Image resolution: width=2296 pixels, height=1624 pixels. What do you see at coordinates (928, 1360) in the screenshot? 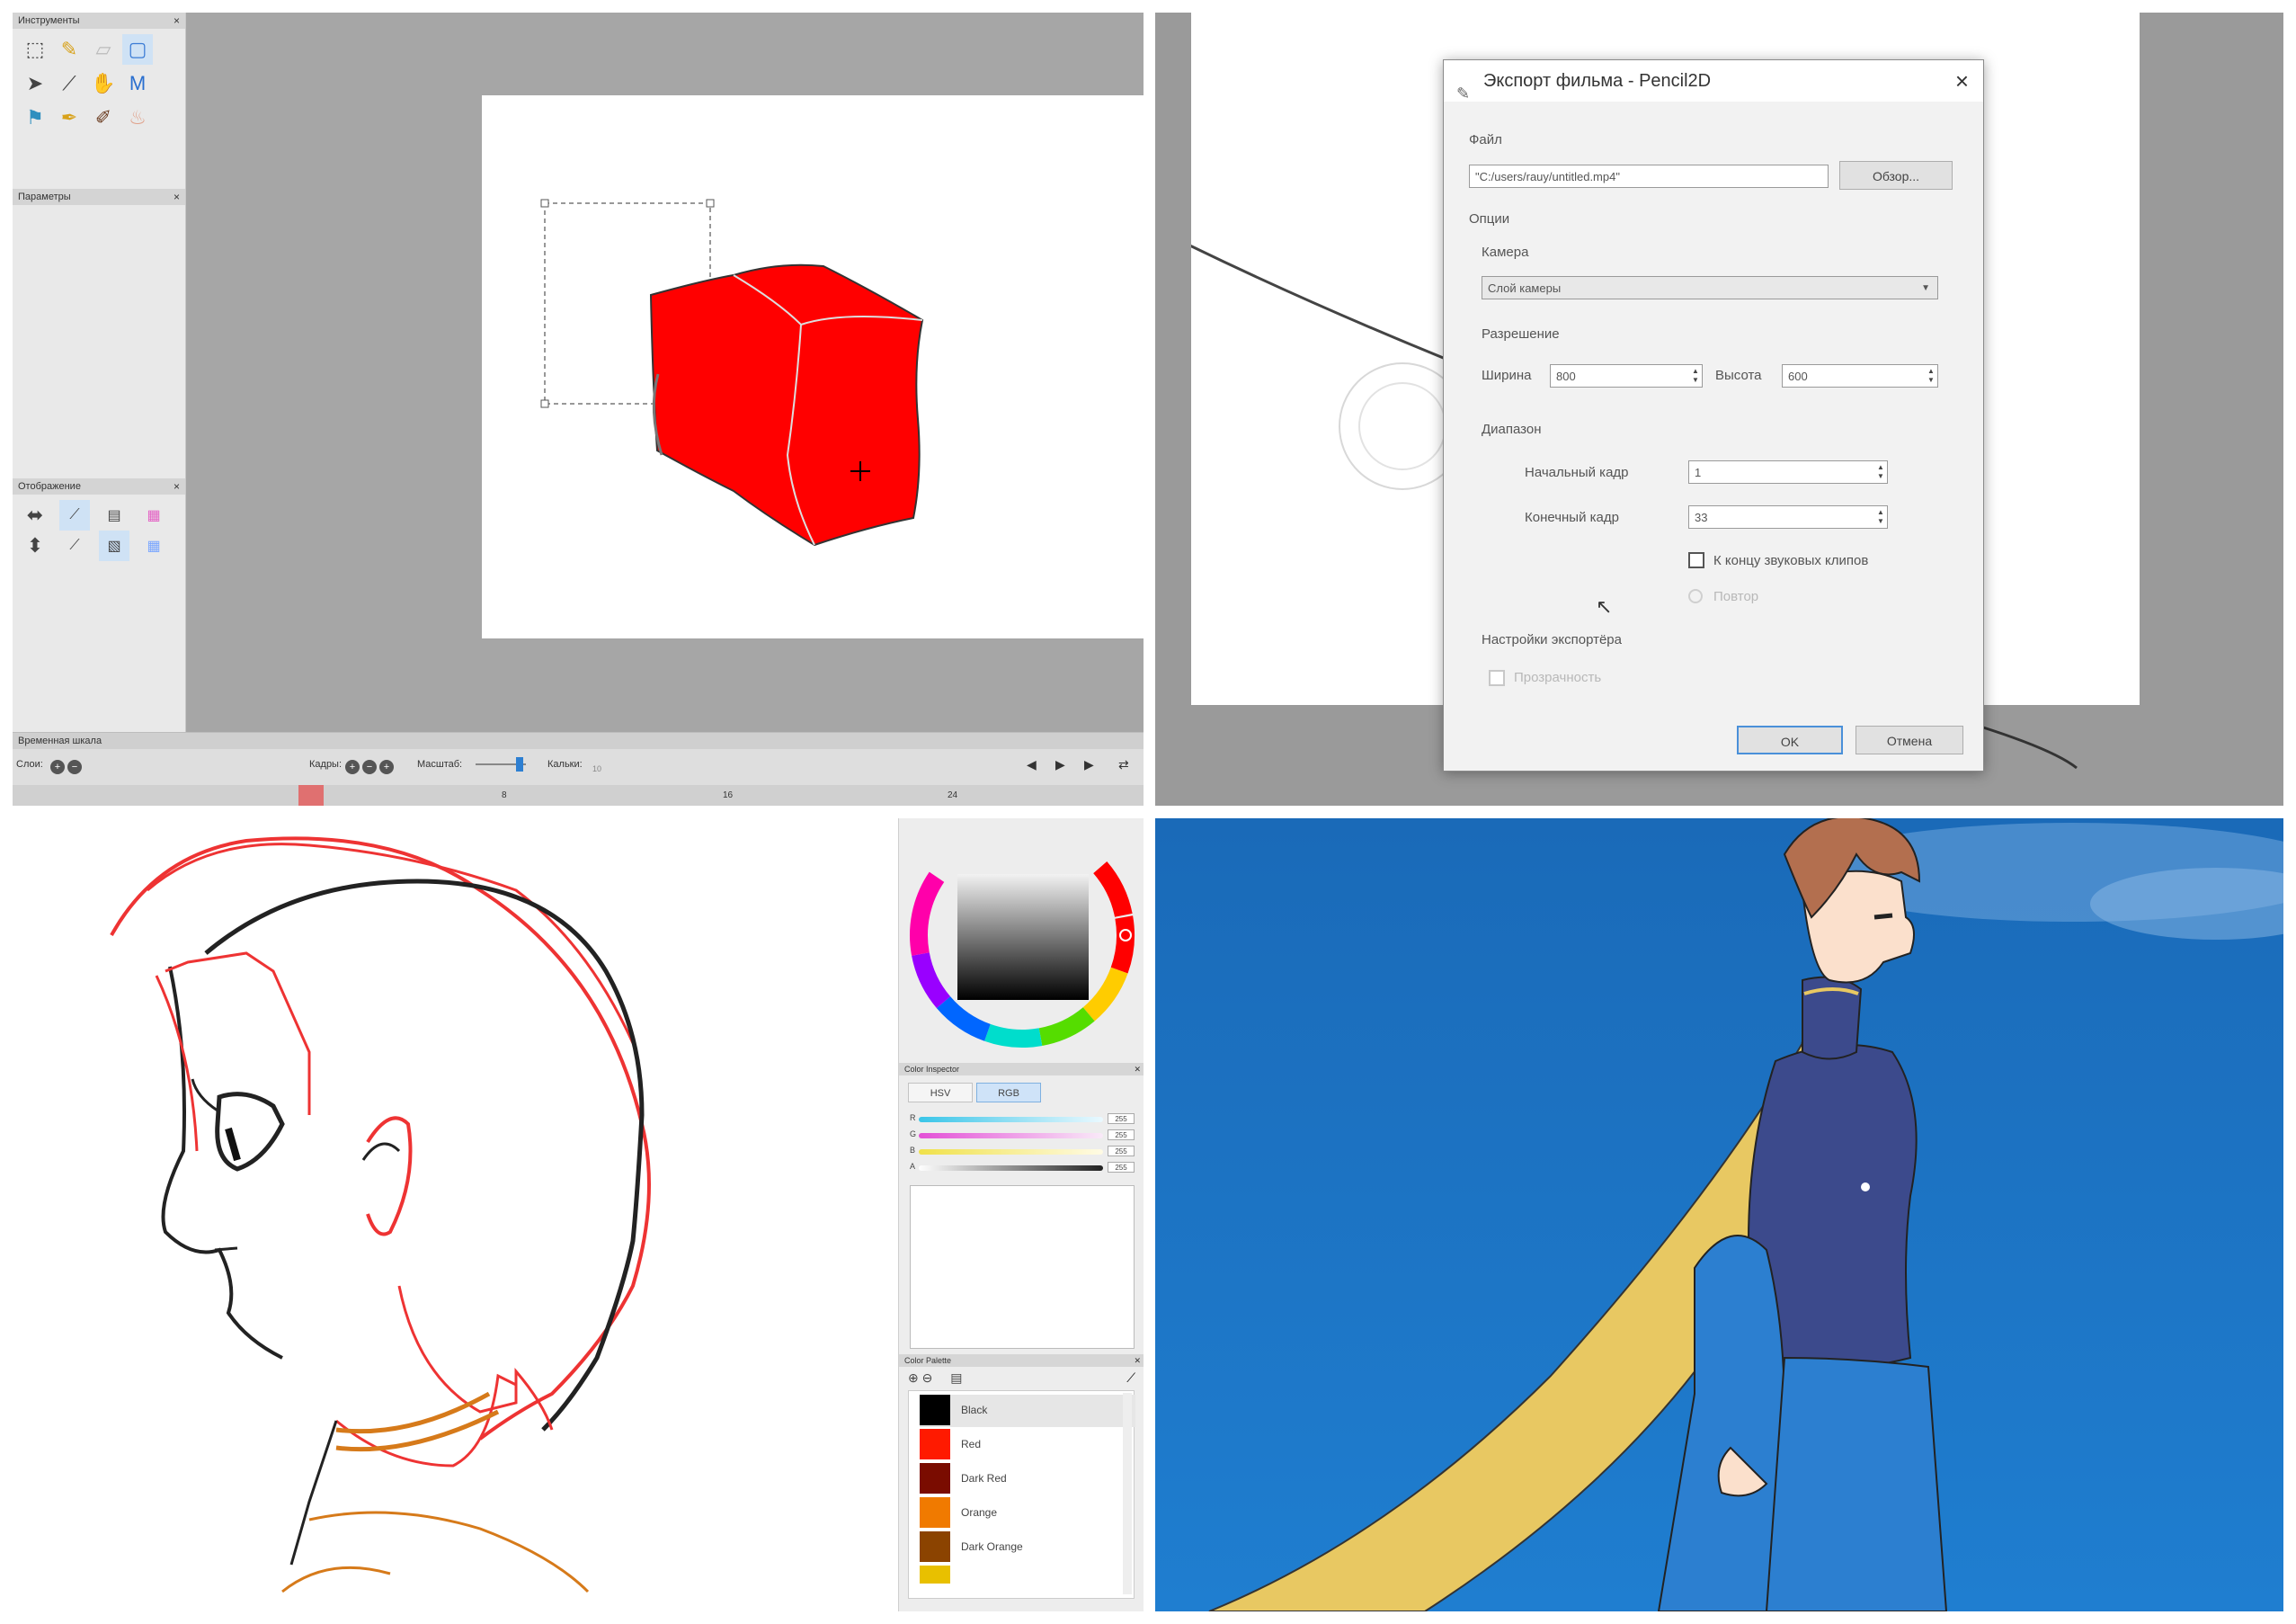
I see `palette-title: Color Palette` at bounding box center [928, 1360].